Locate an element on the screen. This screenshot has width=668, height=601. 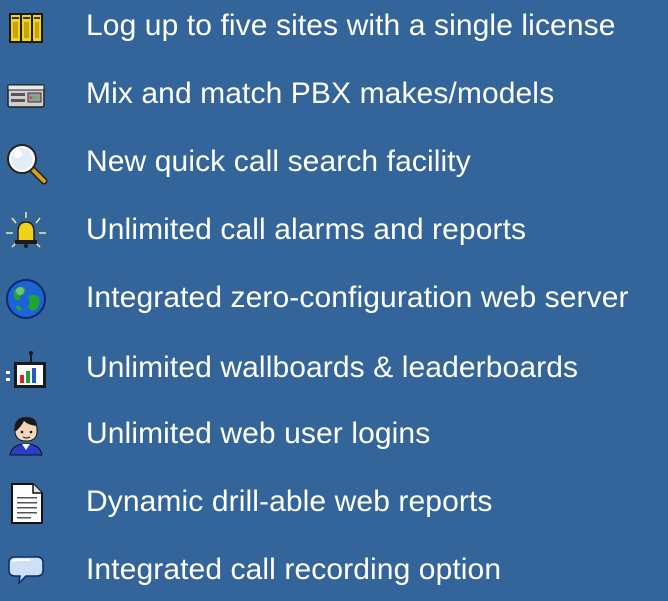
feature-label: Dynamic drill-able web reports is located at coordinates (289, 501).